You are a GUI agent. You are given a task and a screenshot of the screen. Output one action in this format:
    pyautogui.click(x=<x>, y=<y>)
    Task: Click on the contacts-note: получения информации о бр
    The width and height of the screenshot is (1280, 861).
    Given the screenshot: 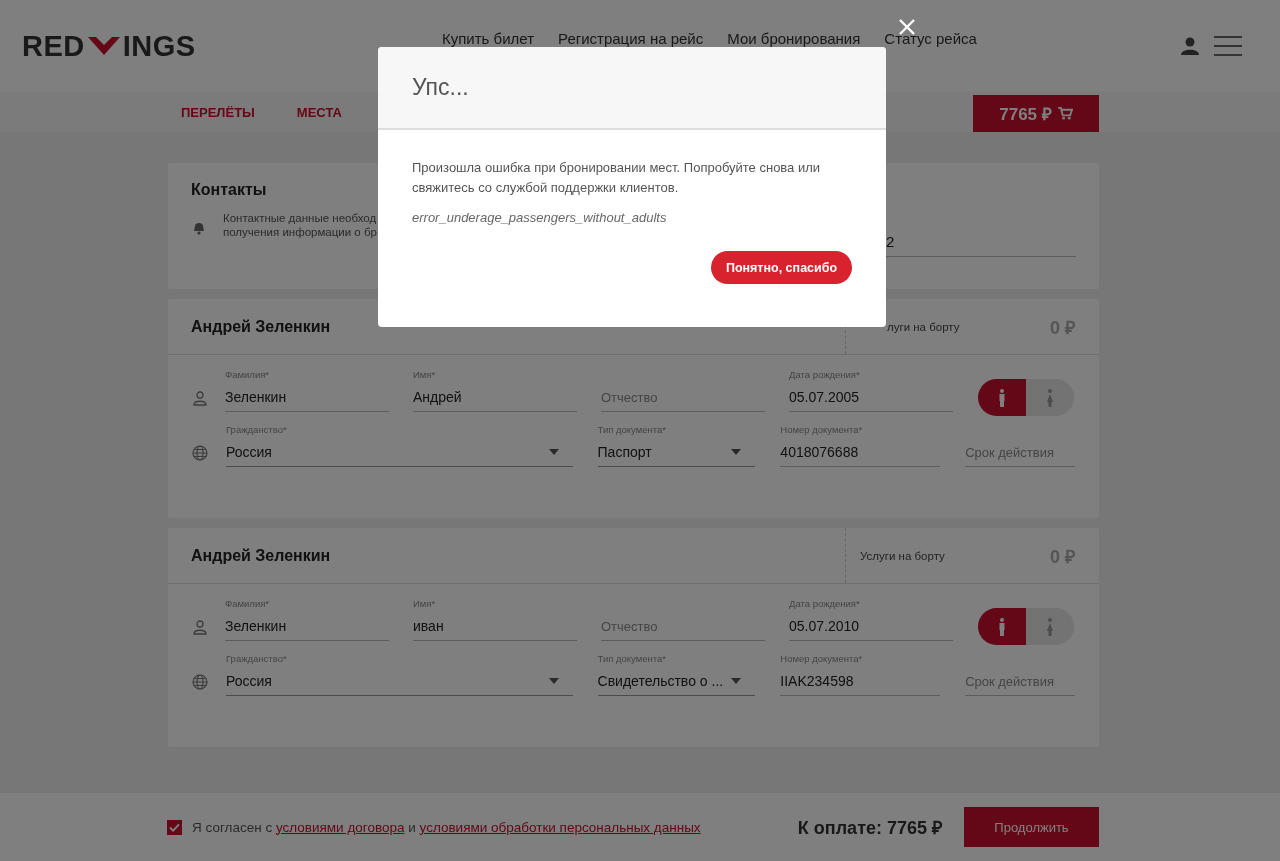 What is the action you would take?
    pyautogui.click(x=300, y=232)
    